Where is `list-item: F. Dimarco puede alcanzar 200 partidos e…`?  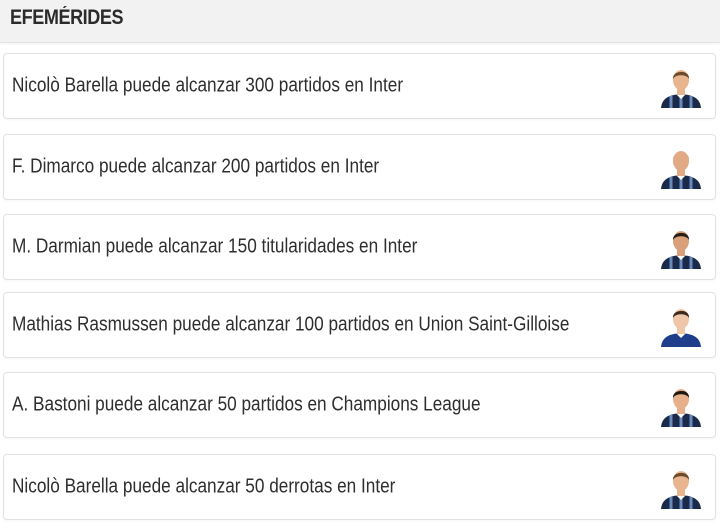 list-item: F. Dimarco puede alcanzar 200 partidos e… is located at coordinates (359, 167).